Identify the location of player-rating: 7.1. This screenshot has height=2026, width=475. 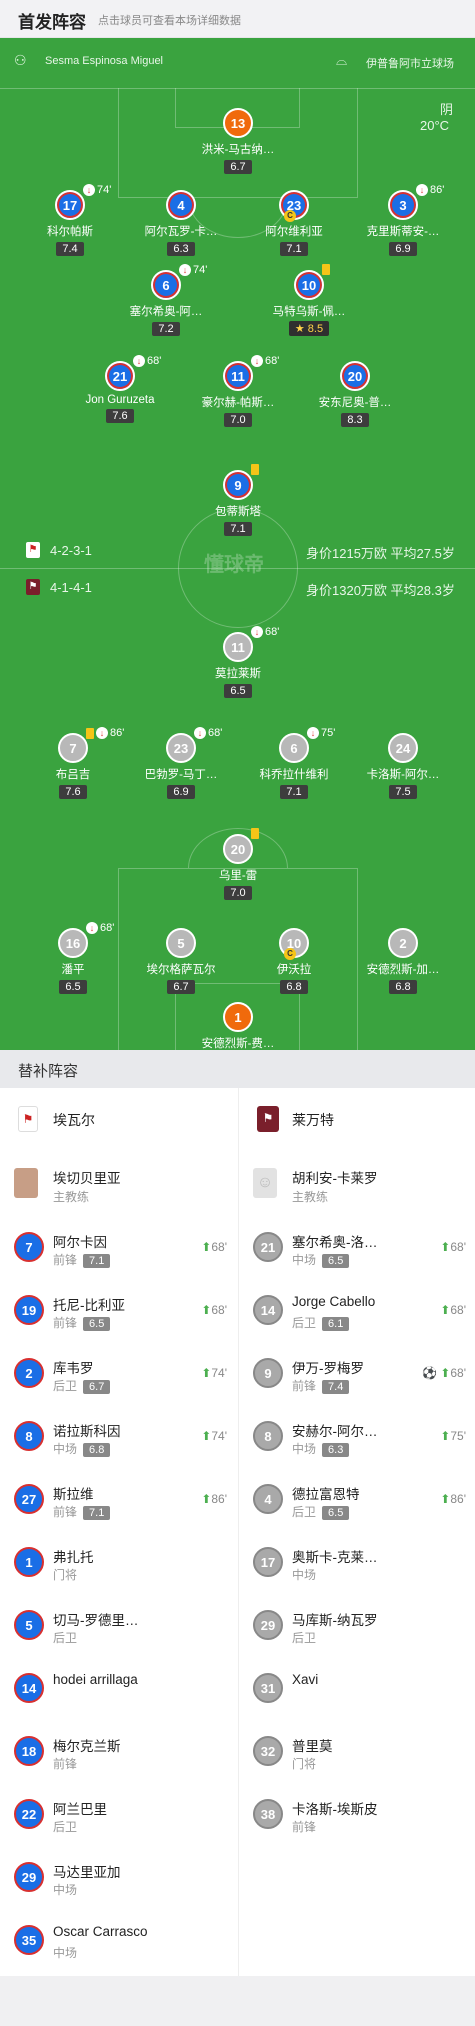
(238, 529).